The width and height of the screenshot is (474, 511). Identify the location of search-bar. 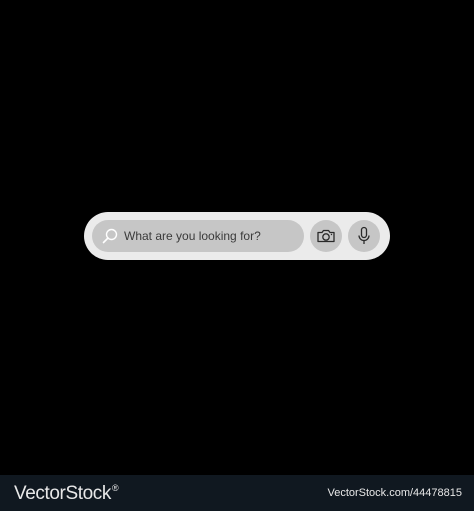
(237, 236).